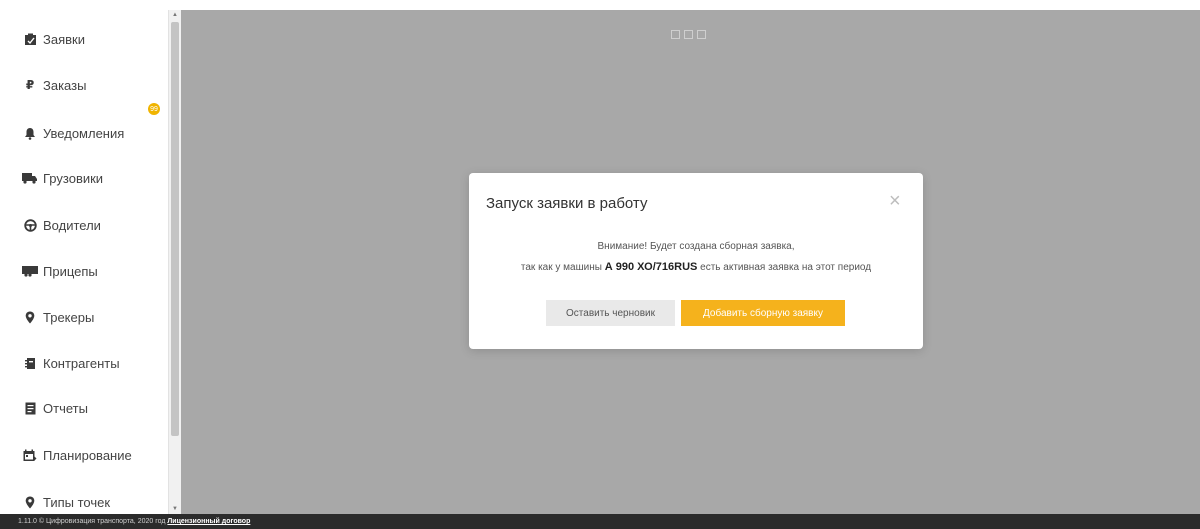 Image resolution: width=1200 pixels, height=529 pixels. I want to click on sidebar-item-trackers: Трекеры, so click(58, 317).